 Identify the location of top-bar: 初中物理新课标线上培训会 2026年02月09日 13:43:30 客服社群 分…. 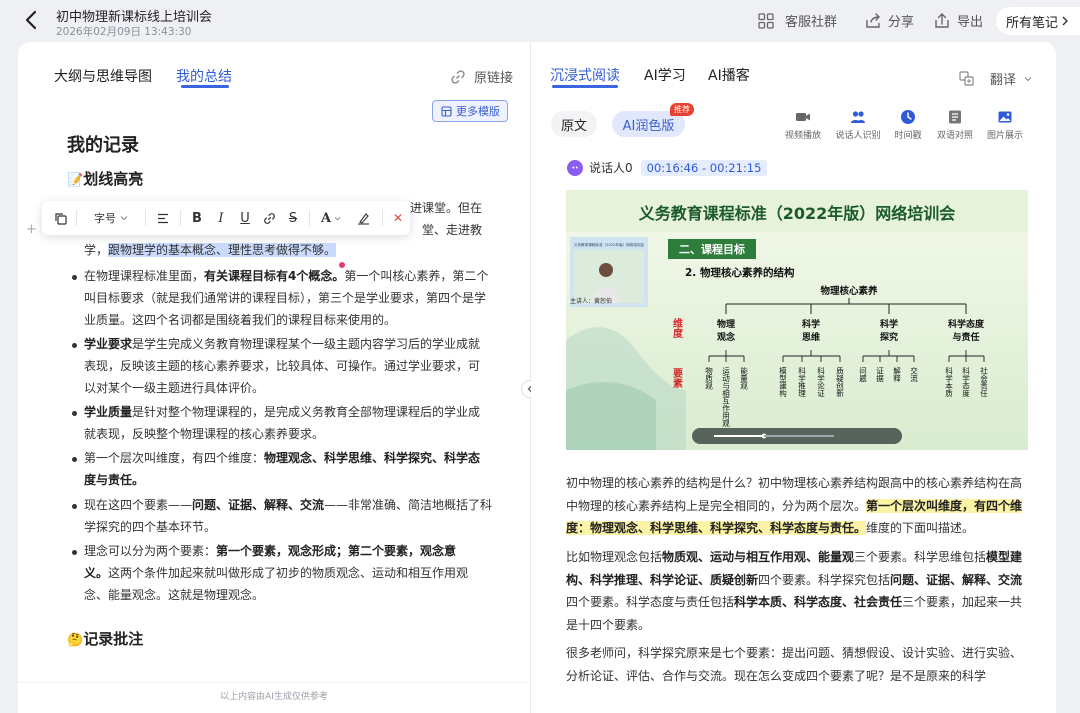
(540, 21).